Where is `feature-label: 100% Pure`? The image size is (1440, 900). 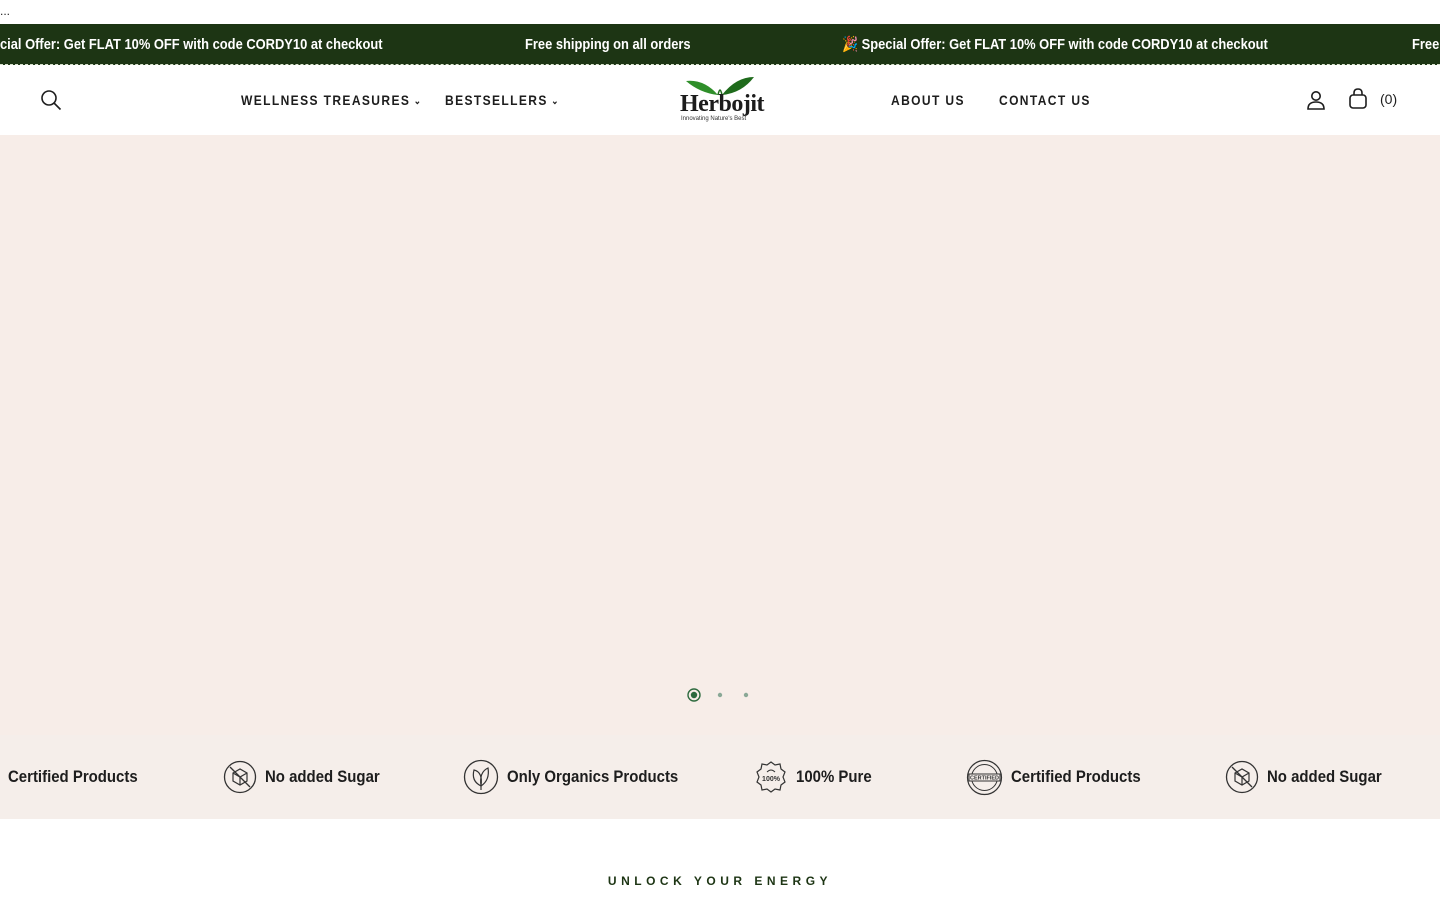 feature-label: 100% Pure is located at coordinates (834, 776).